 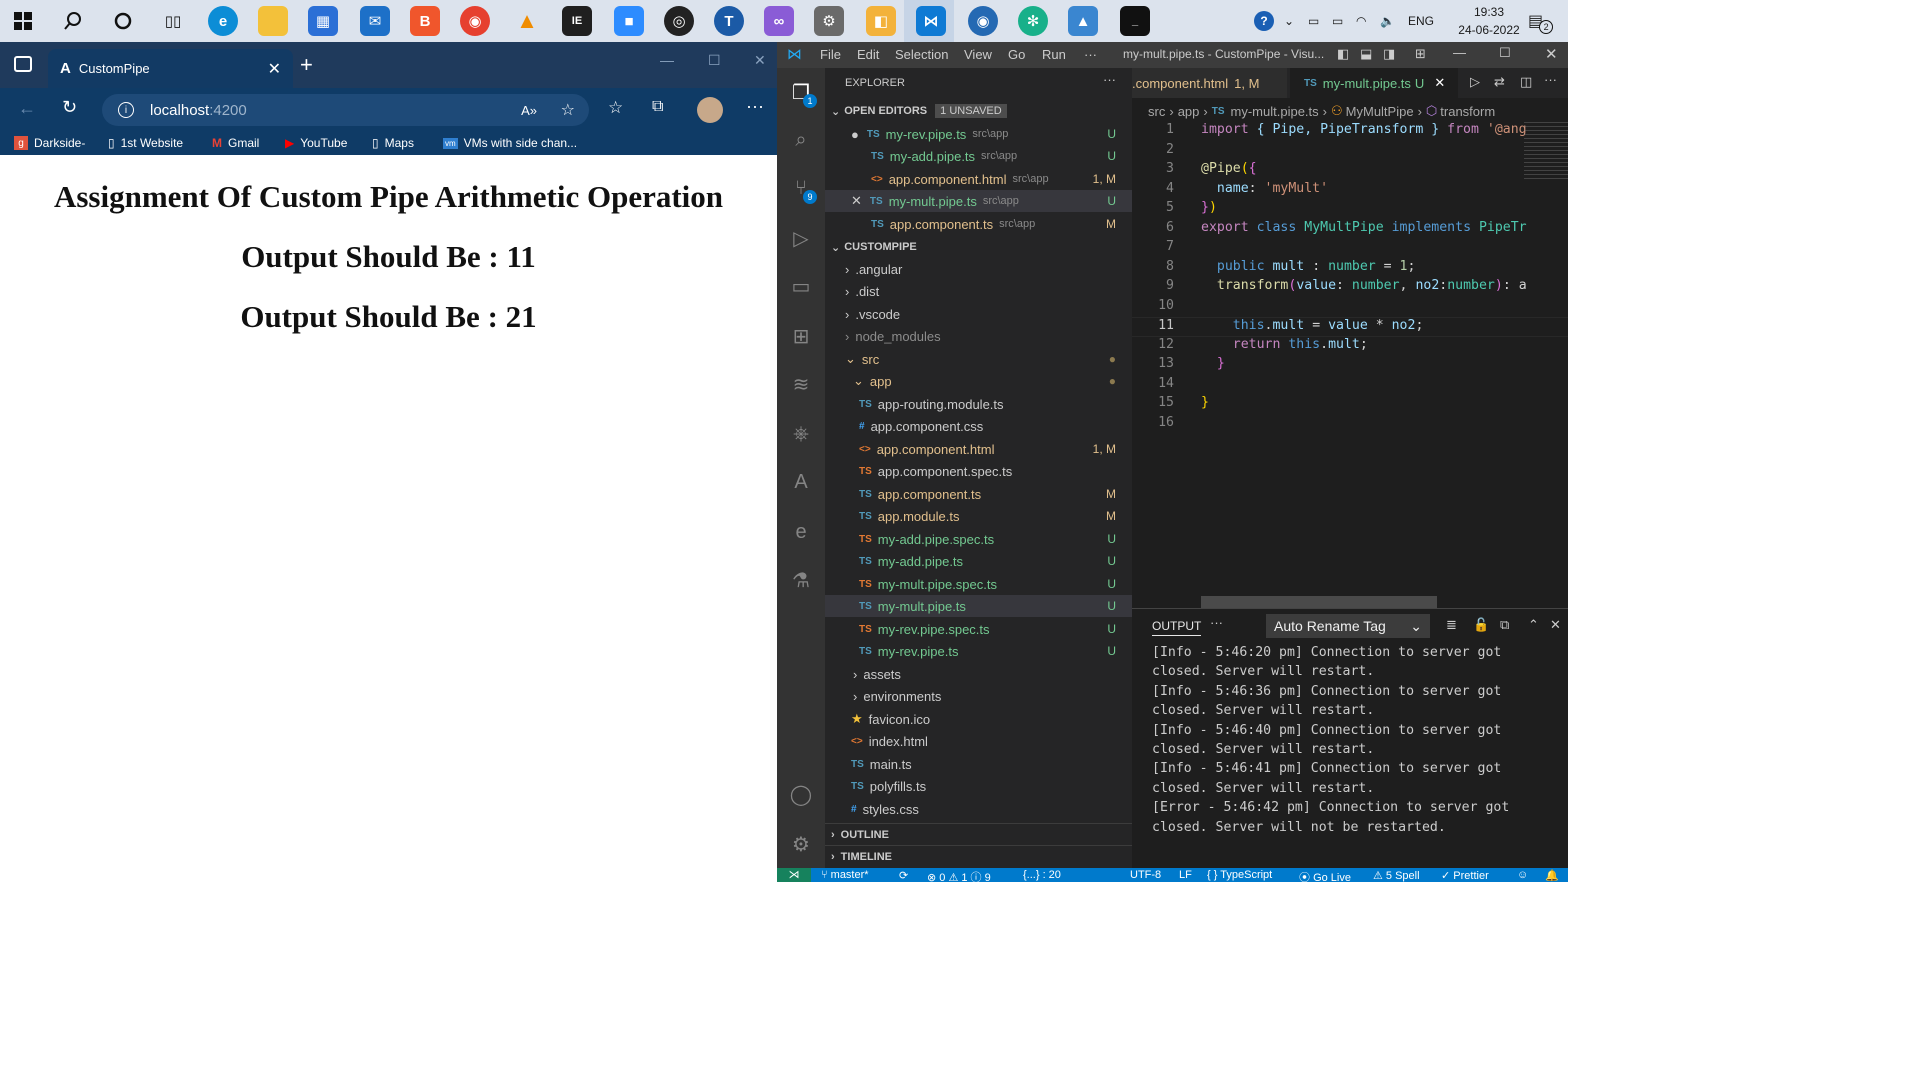 What do you see at coordinates (1481, 625) in the screenshot?
I see `lock-scroll-icon: 🔓` at bounding box center [1481, 625].